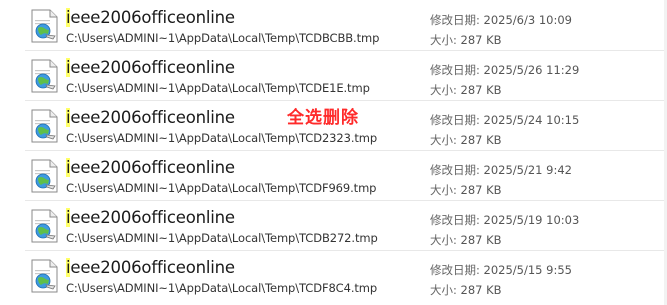 This screenshot has width=667, height=305. Describe the element at coordinates (527, 270) in the screenshot. I see `modified-date-value: 2025/5/15 9:55` at that location.